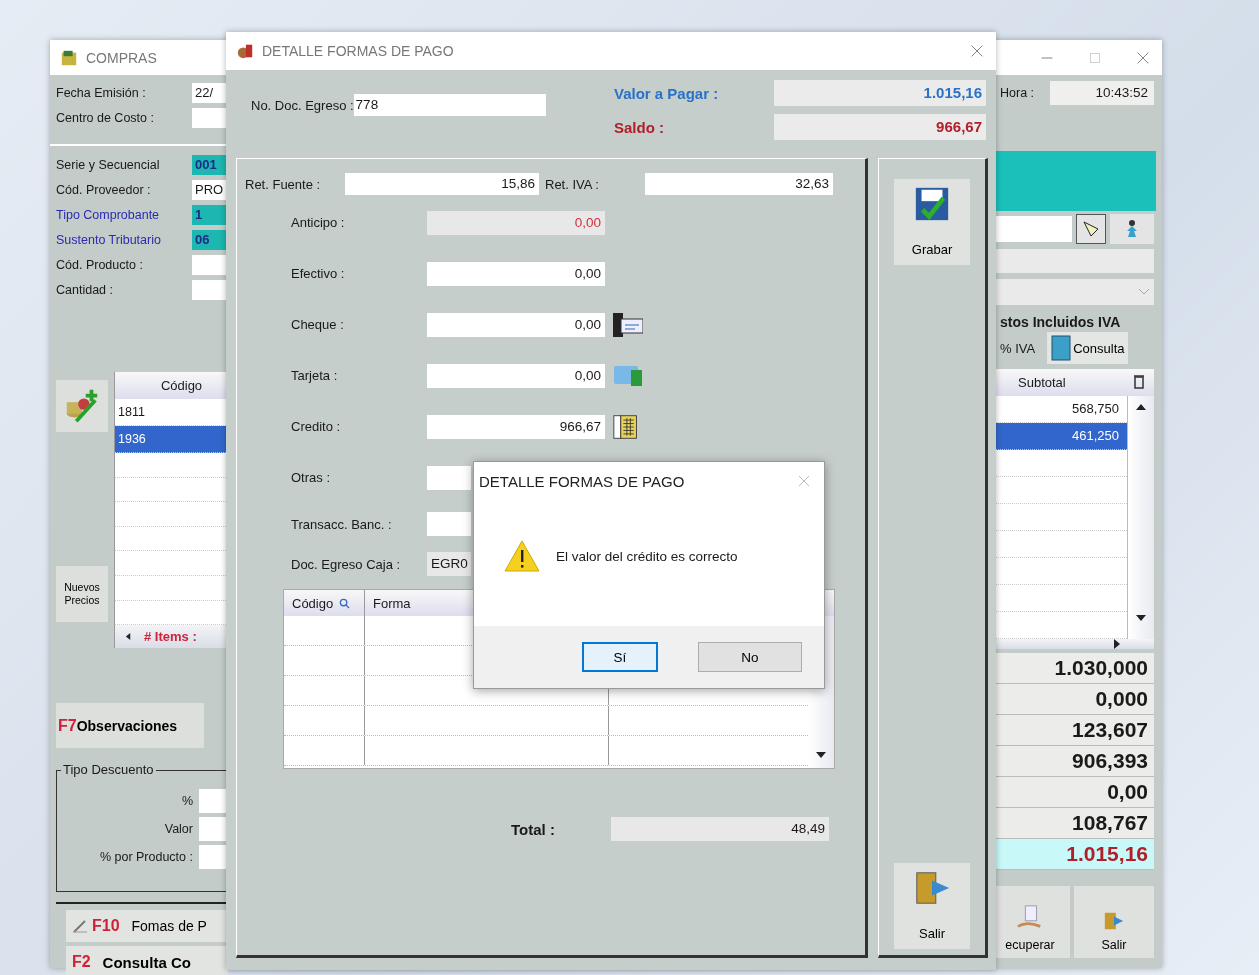 The height and width of the screenshot is (975, 1259). What do you see at coordinates (516, 426) in the screenshot?
I see `input-field: 966,67` at bounding box center [516, 426].